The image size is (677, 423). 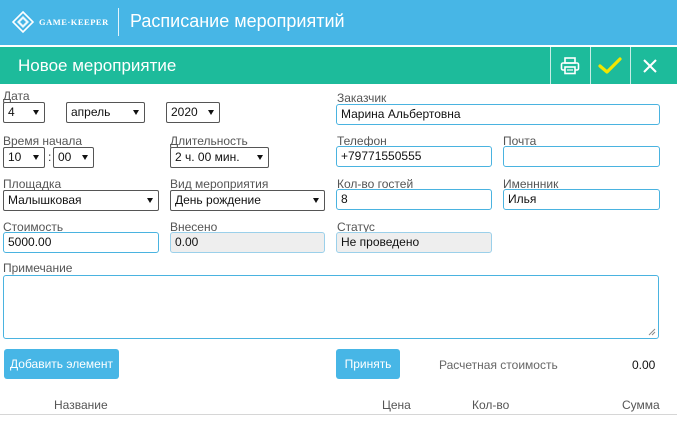 What do you see at coordinates (368, 364) in the screenshot?
I see `accept-button: Принять` at bounding box center [368, 364].